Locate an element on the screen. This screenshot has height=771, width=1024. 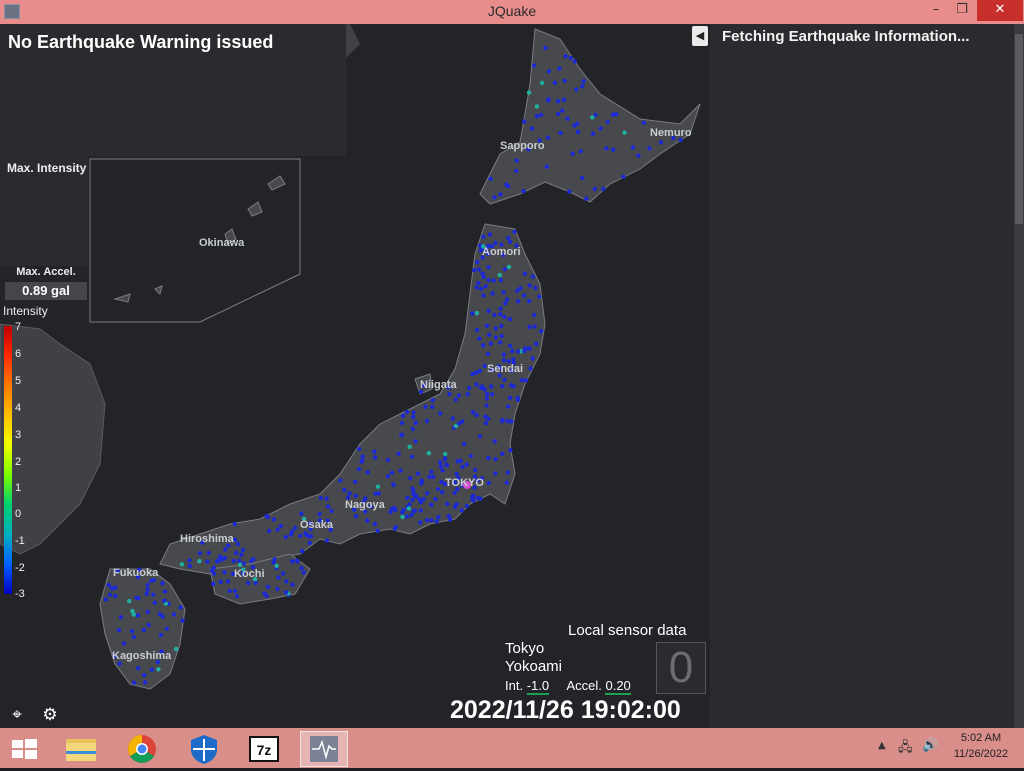
window-title: JQuake is located at coordinates (512, 11).